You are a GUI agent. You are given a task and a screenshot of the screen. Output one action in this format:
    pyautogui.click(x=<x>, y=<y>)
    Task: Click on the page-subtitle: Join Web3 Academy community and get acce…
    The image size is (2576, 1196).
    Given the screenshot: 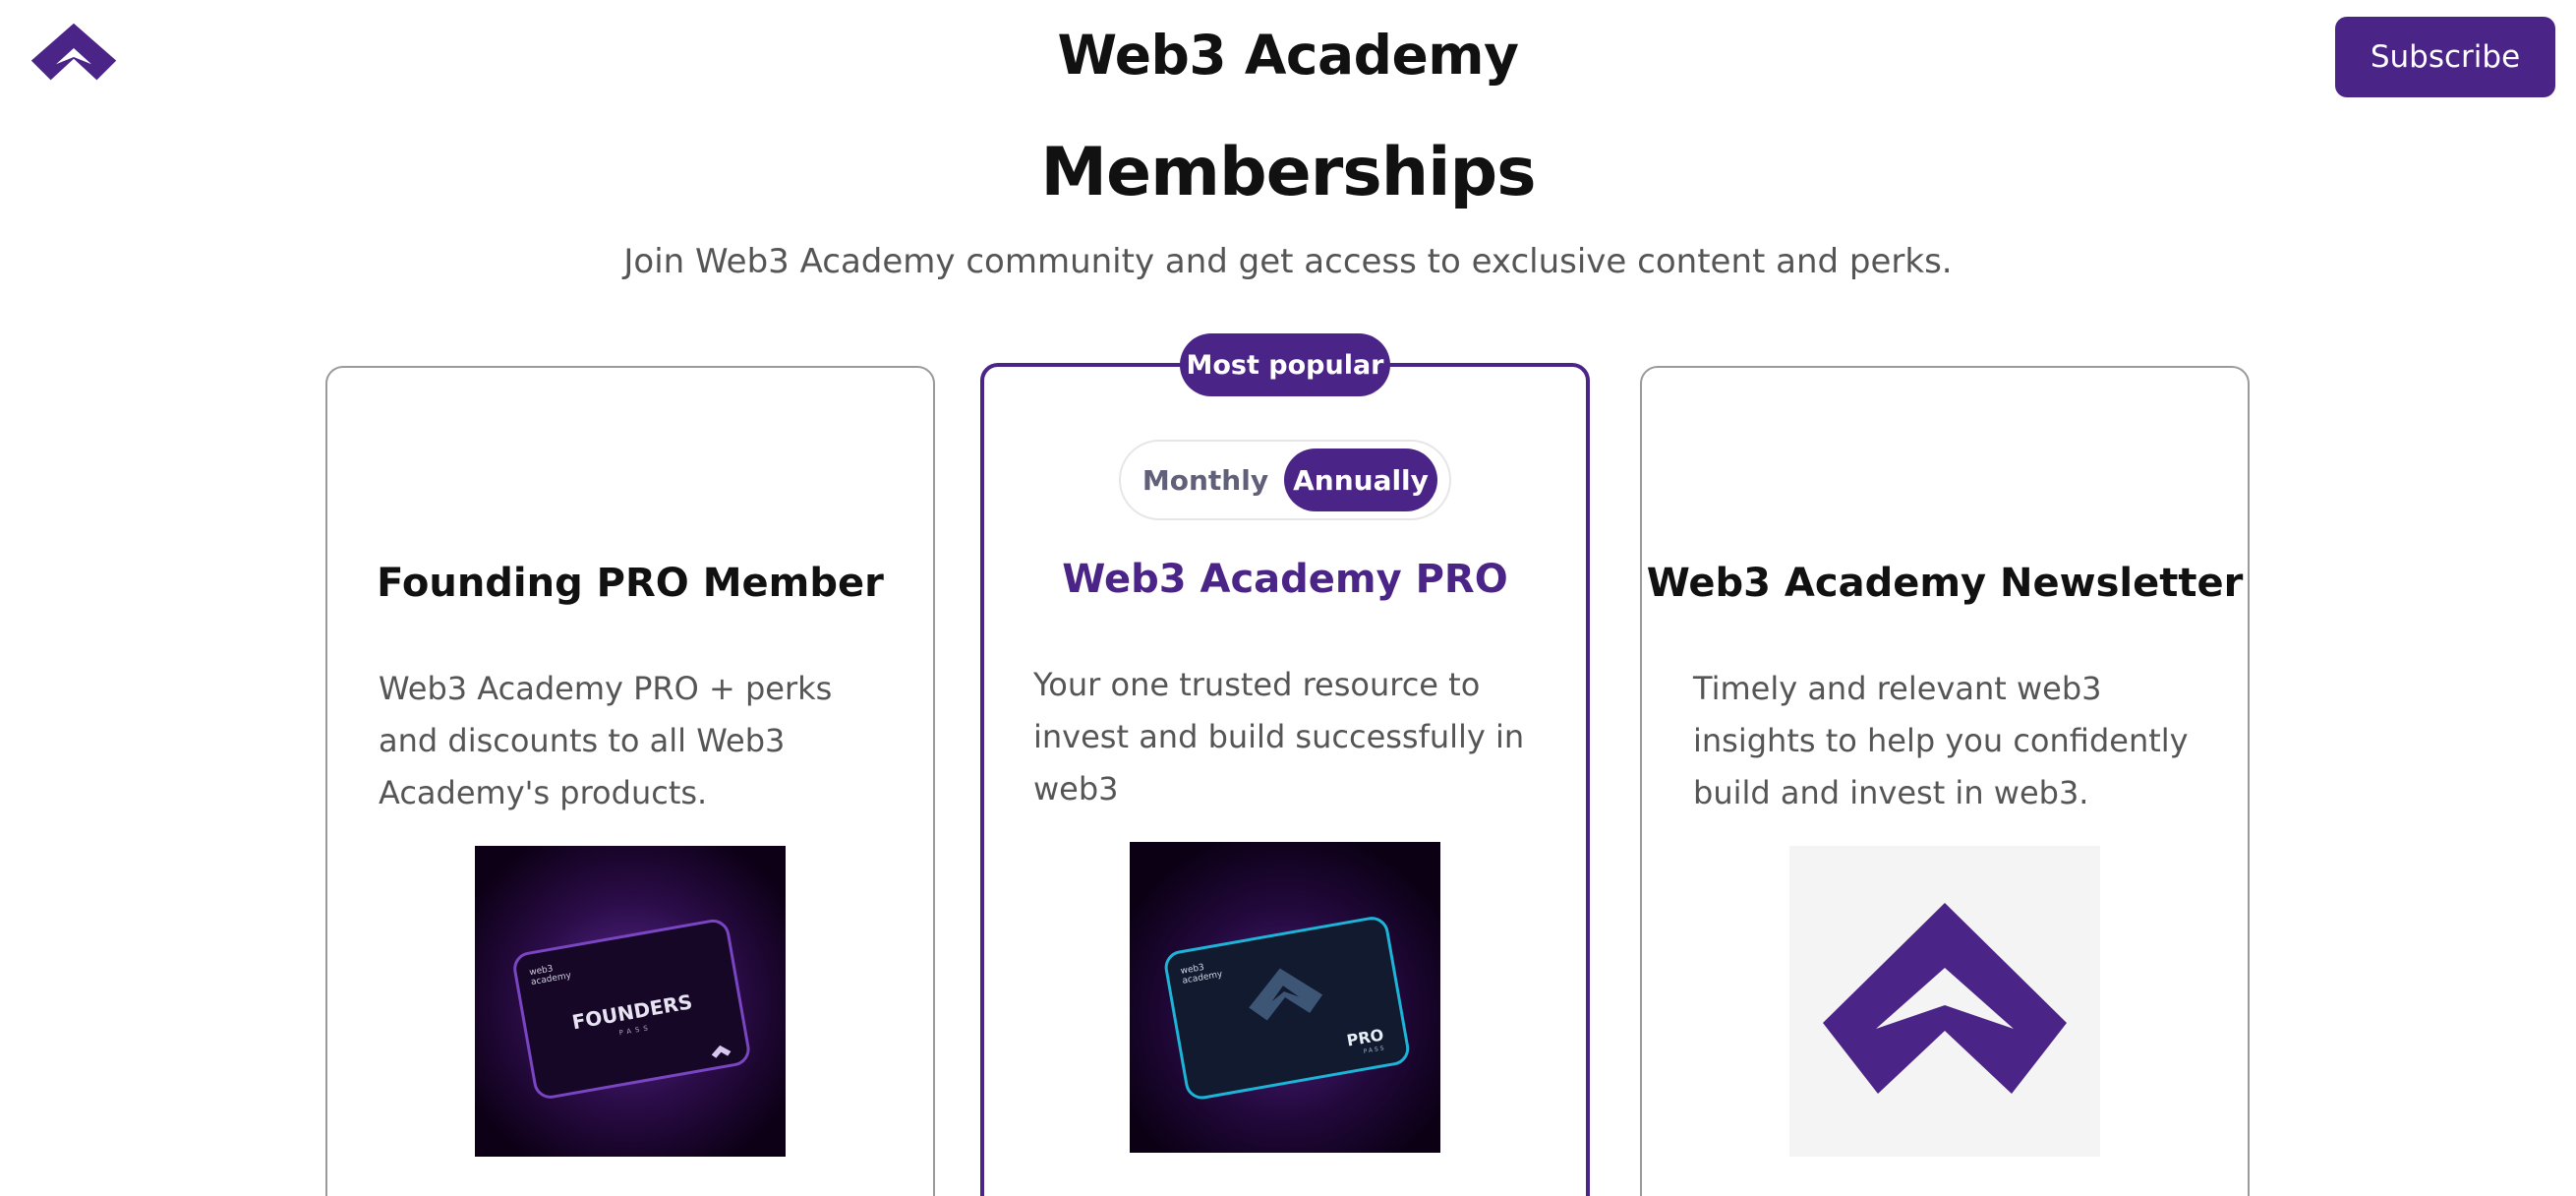 What is the action you would take?
    pyautogui.click(x=1288, y=261)
    